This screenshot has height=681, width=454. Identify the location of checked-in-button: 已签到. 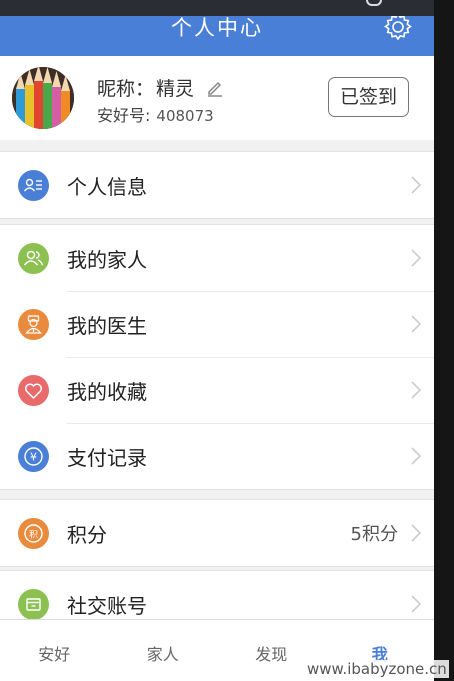
(368, 97).